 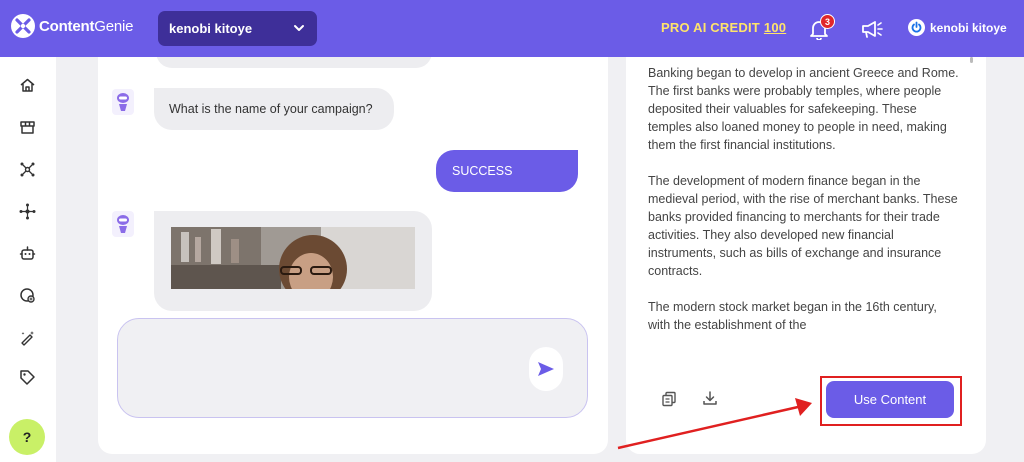 What do you see at coordinates (23, 26) in the screenshot?
I see `logo-icon` at bounding box center [23, 26].